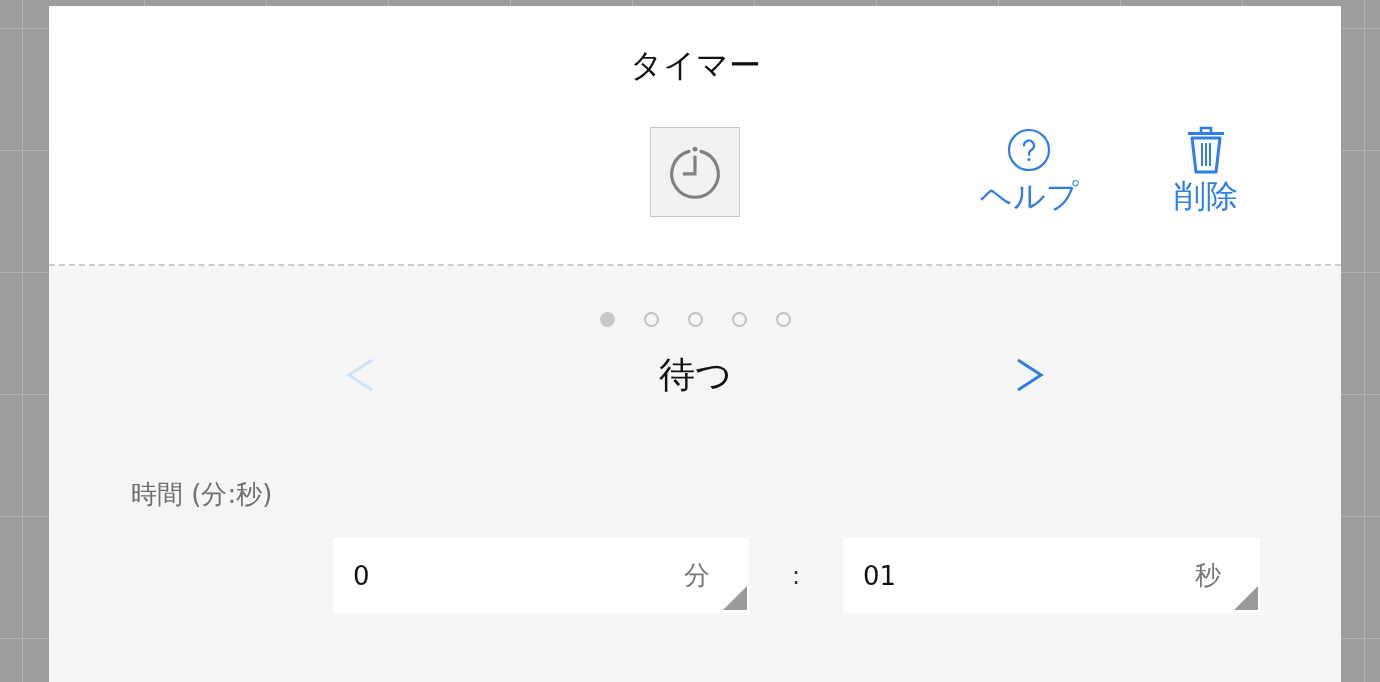 The image size is (1380, 682). Describe the element at coordinates (1051, 575) in the screenshot. I see `time-field: 01 秒` at that location.